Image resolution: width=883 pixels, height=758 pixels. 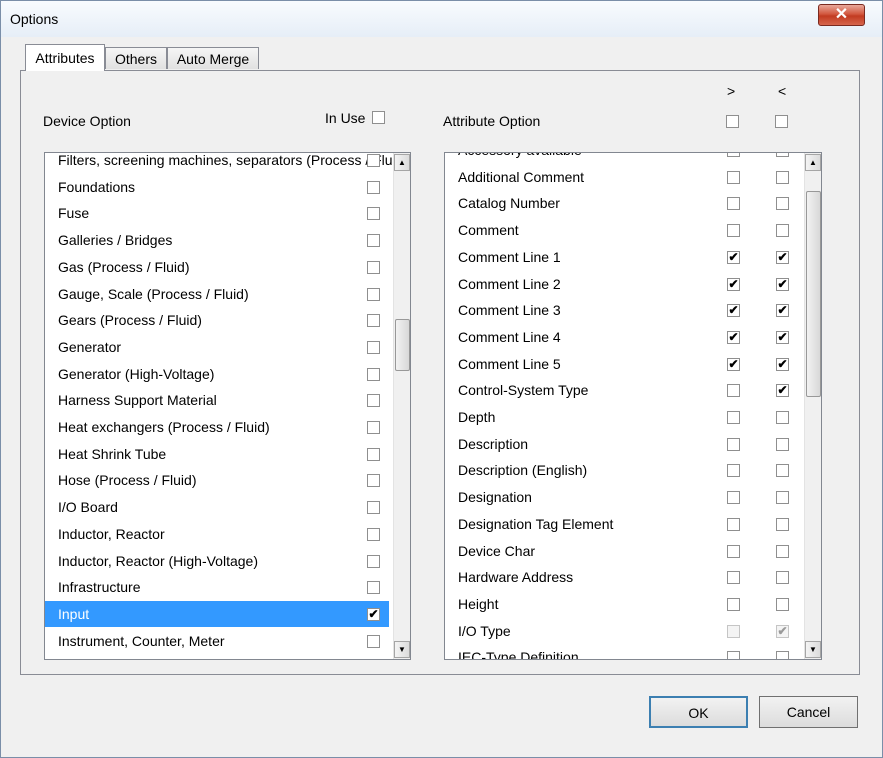 What do you see at coordinates (623, 203) in the screenshot?
I see `list-item: Catalog Number` at bounding box center [623, 203].